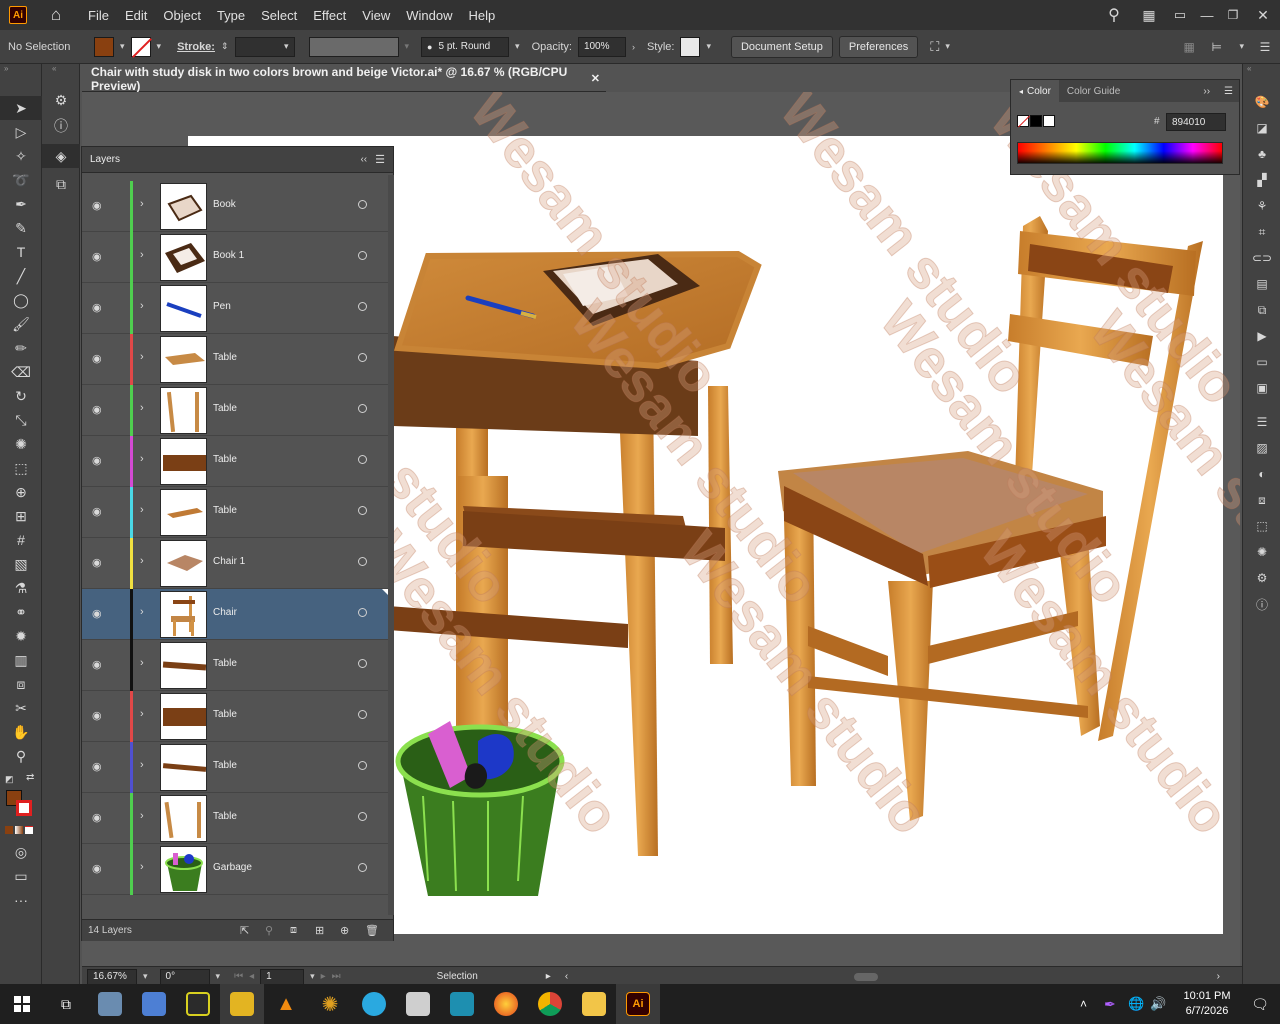 The image size is (1280, 1024). I want to click on libraries-icon: ⚙, so click(1261, 578).